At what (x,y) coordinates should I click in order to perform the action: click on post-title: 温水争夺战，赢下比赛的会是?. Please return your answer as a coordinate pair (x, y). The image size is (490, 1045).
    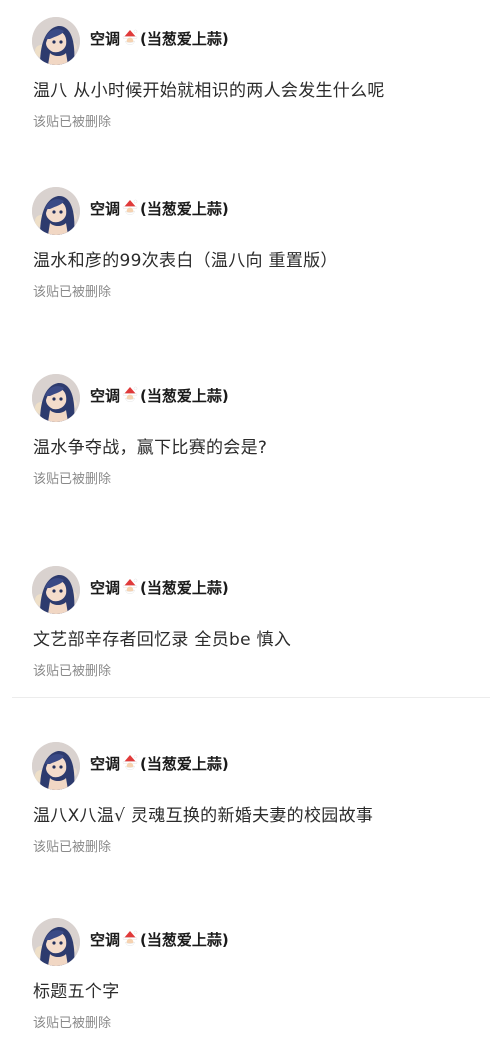
    Looking at the image, I should click on (150, 448).